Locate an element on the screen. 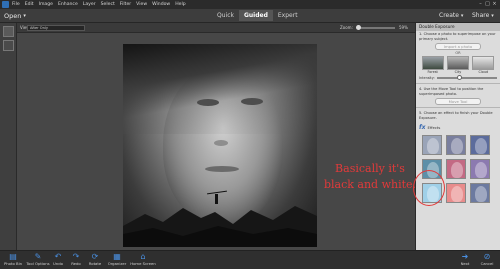  intensity-slider-knob is located at coordinates (459, 78).